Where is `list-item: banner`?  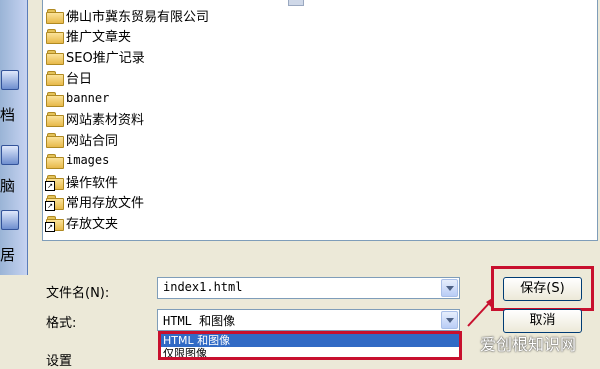
list-item: banner is located at coordinates (77, 98).